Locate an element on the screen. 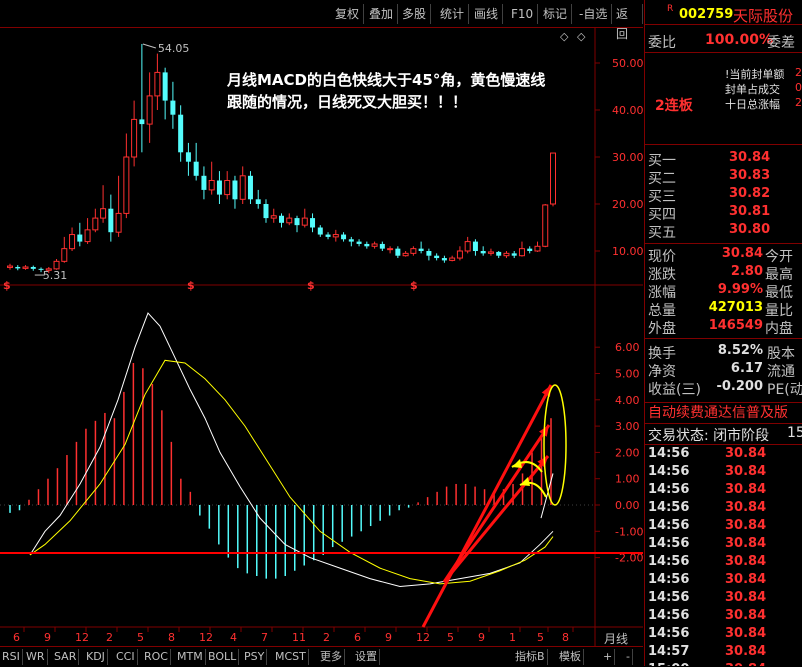 The image size is (802, 667). indicator-tab-4: CCI is located at coordinates (126, 657).